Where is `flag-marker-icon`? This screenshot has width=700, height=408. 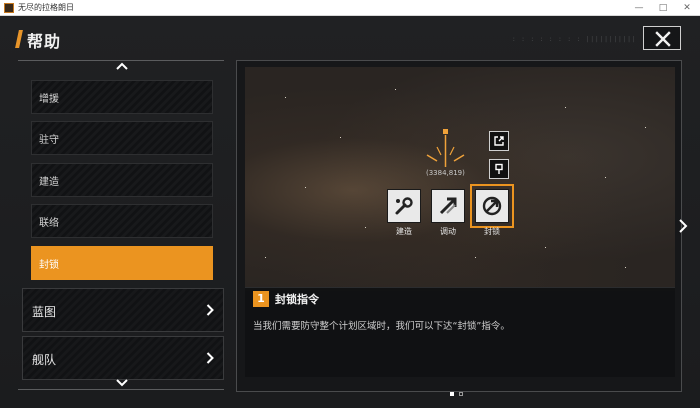 flag-marker-icon is located at coordinates (499, 168).